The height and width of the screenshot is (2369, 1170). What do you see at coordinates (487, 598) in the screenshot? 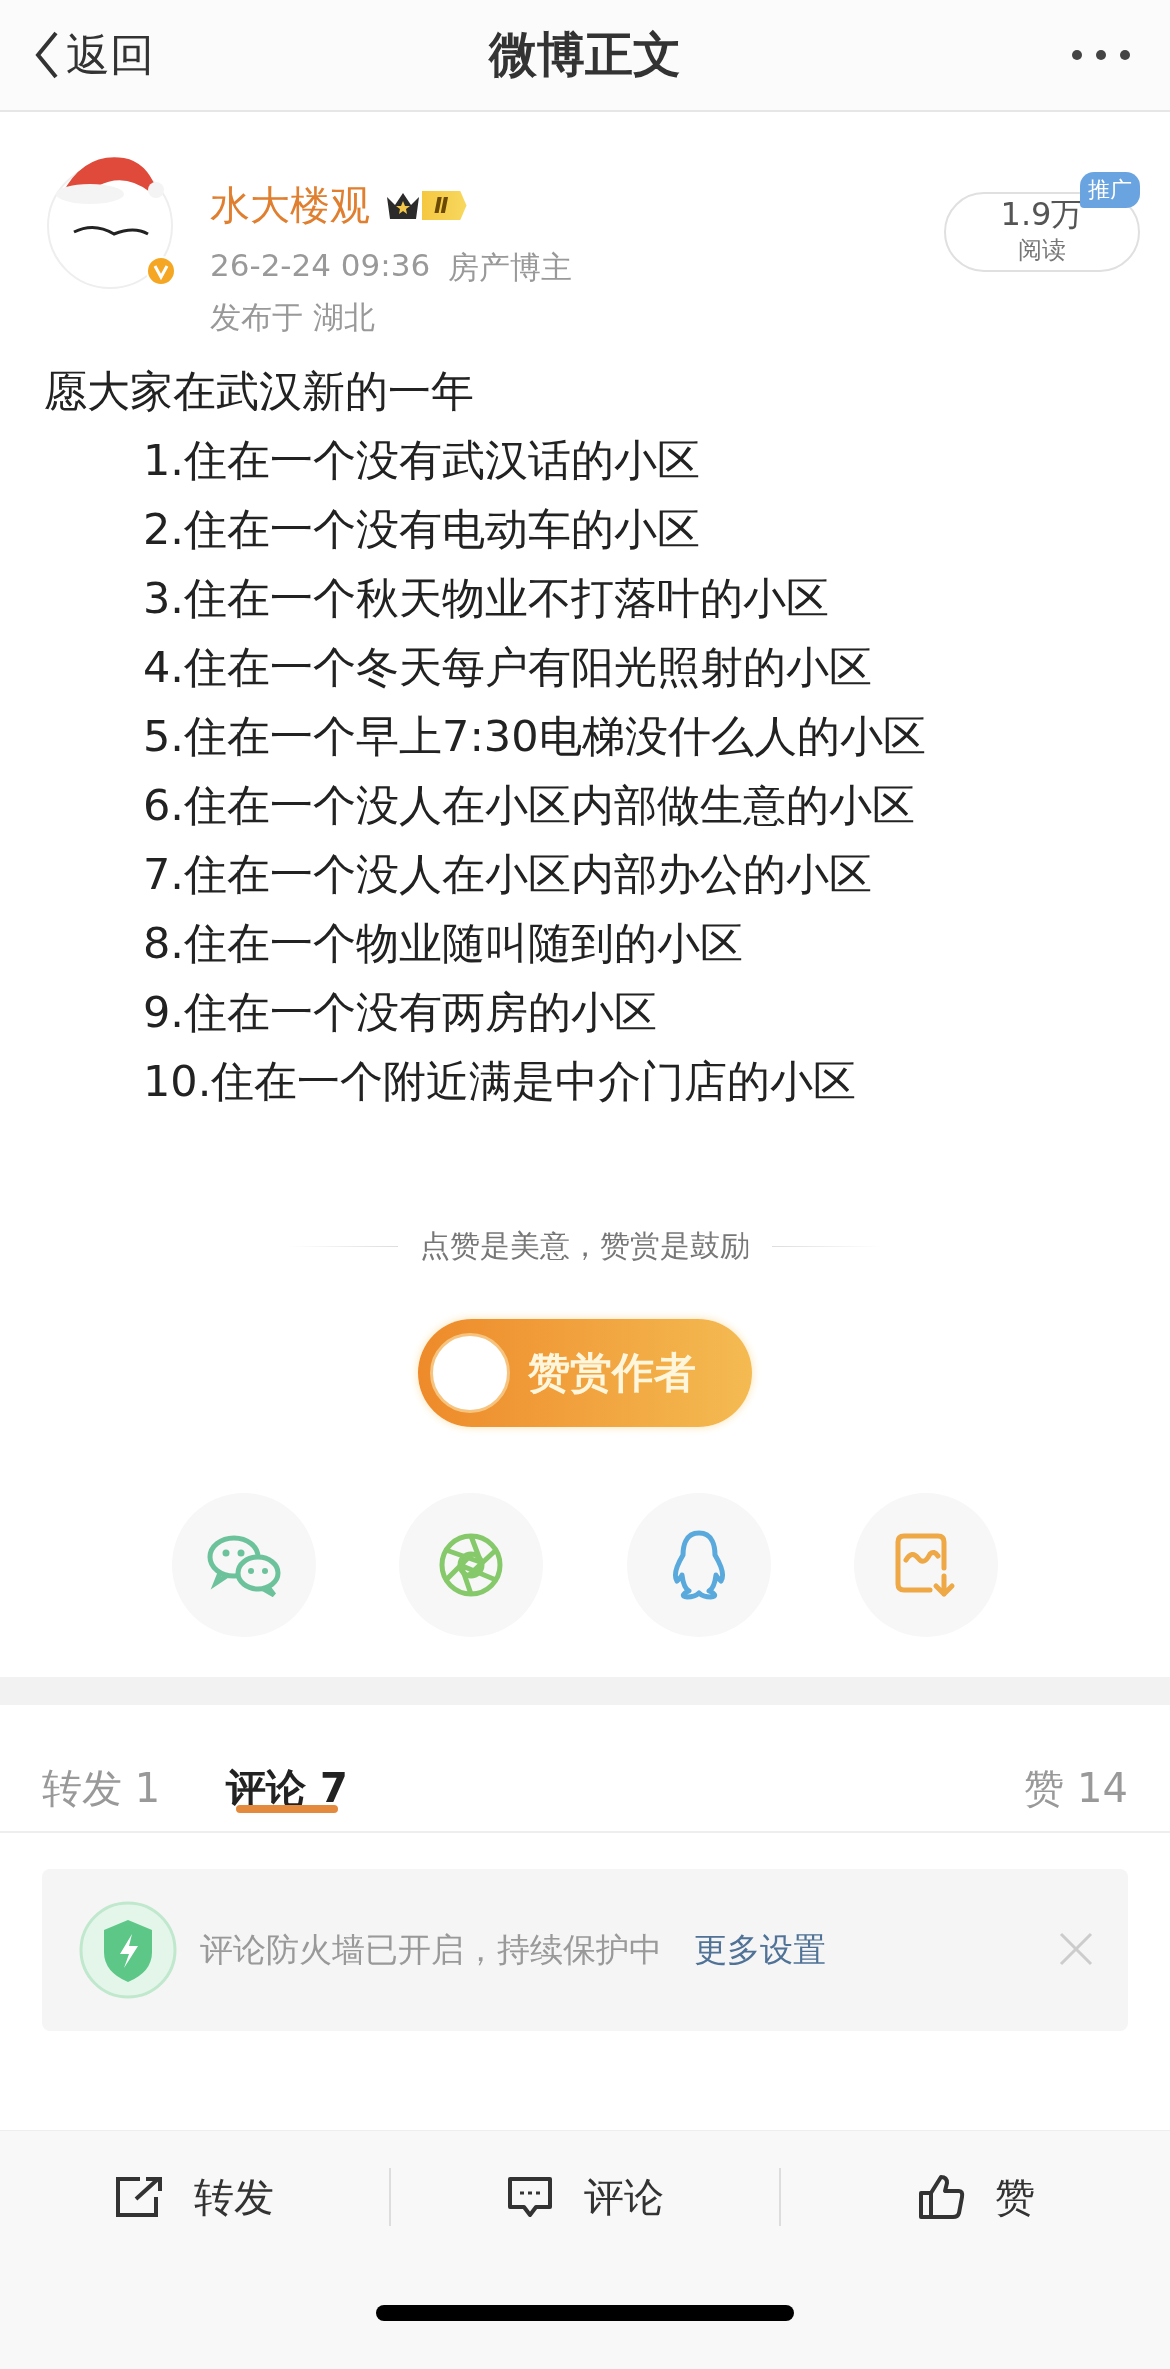
I see `list-item: 3.住在一个秋天物业不打落叶的小区` at bounding box center [487, 598].